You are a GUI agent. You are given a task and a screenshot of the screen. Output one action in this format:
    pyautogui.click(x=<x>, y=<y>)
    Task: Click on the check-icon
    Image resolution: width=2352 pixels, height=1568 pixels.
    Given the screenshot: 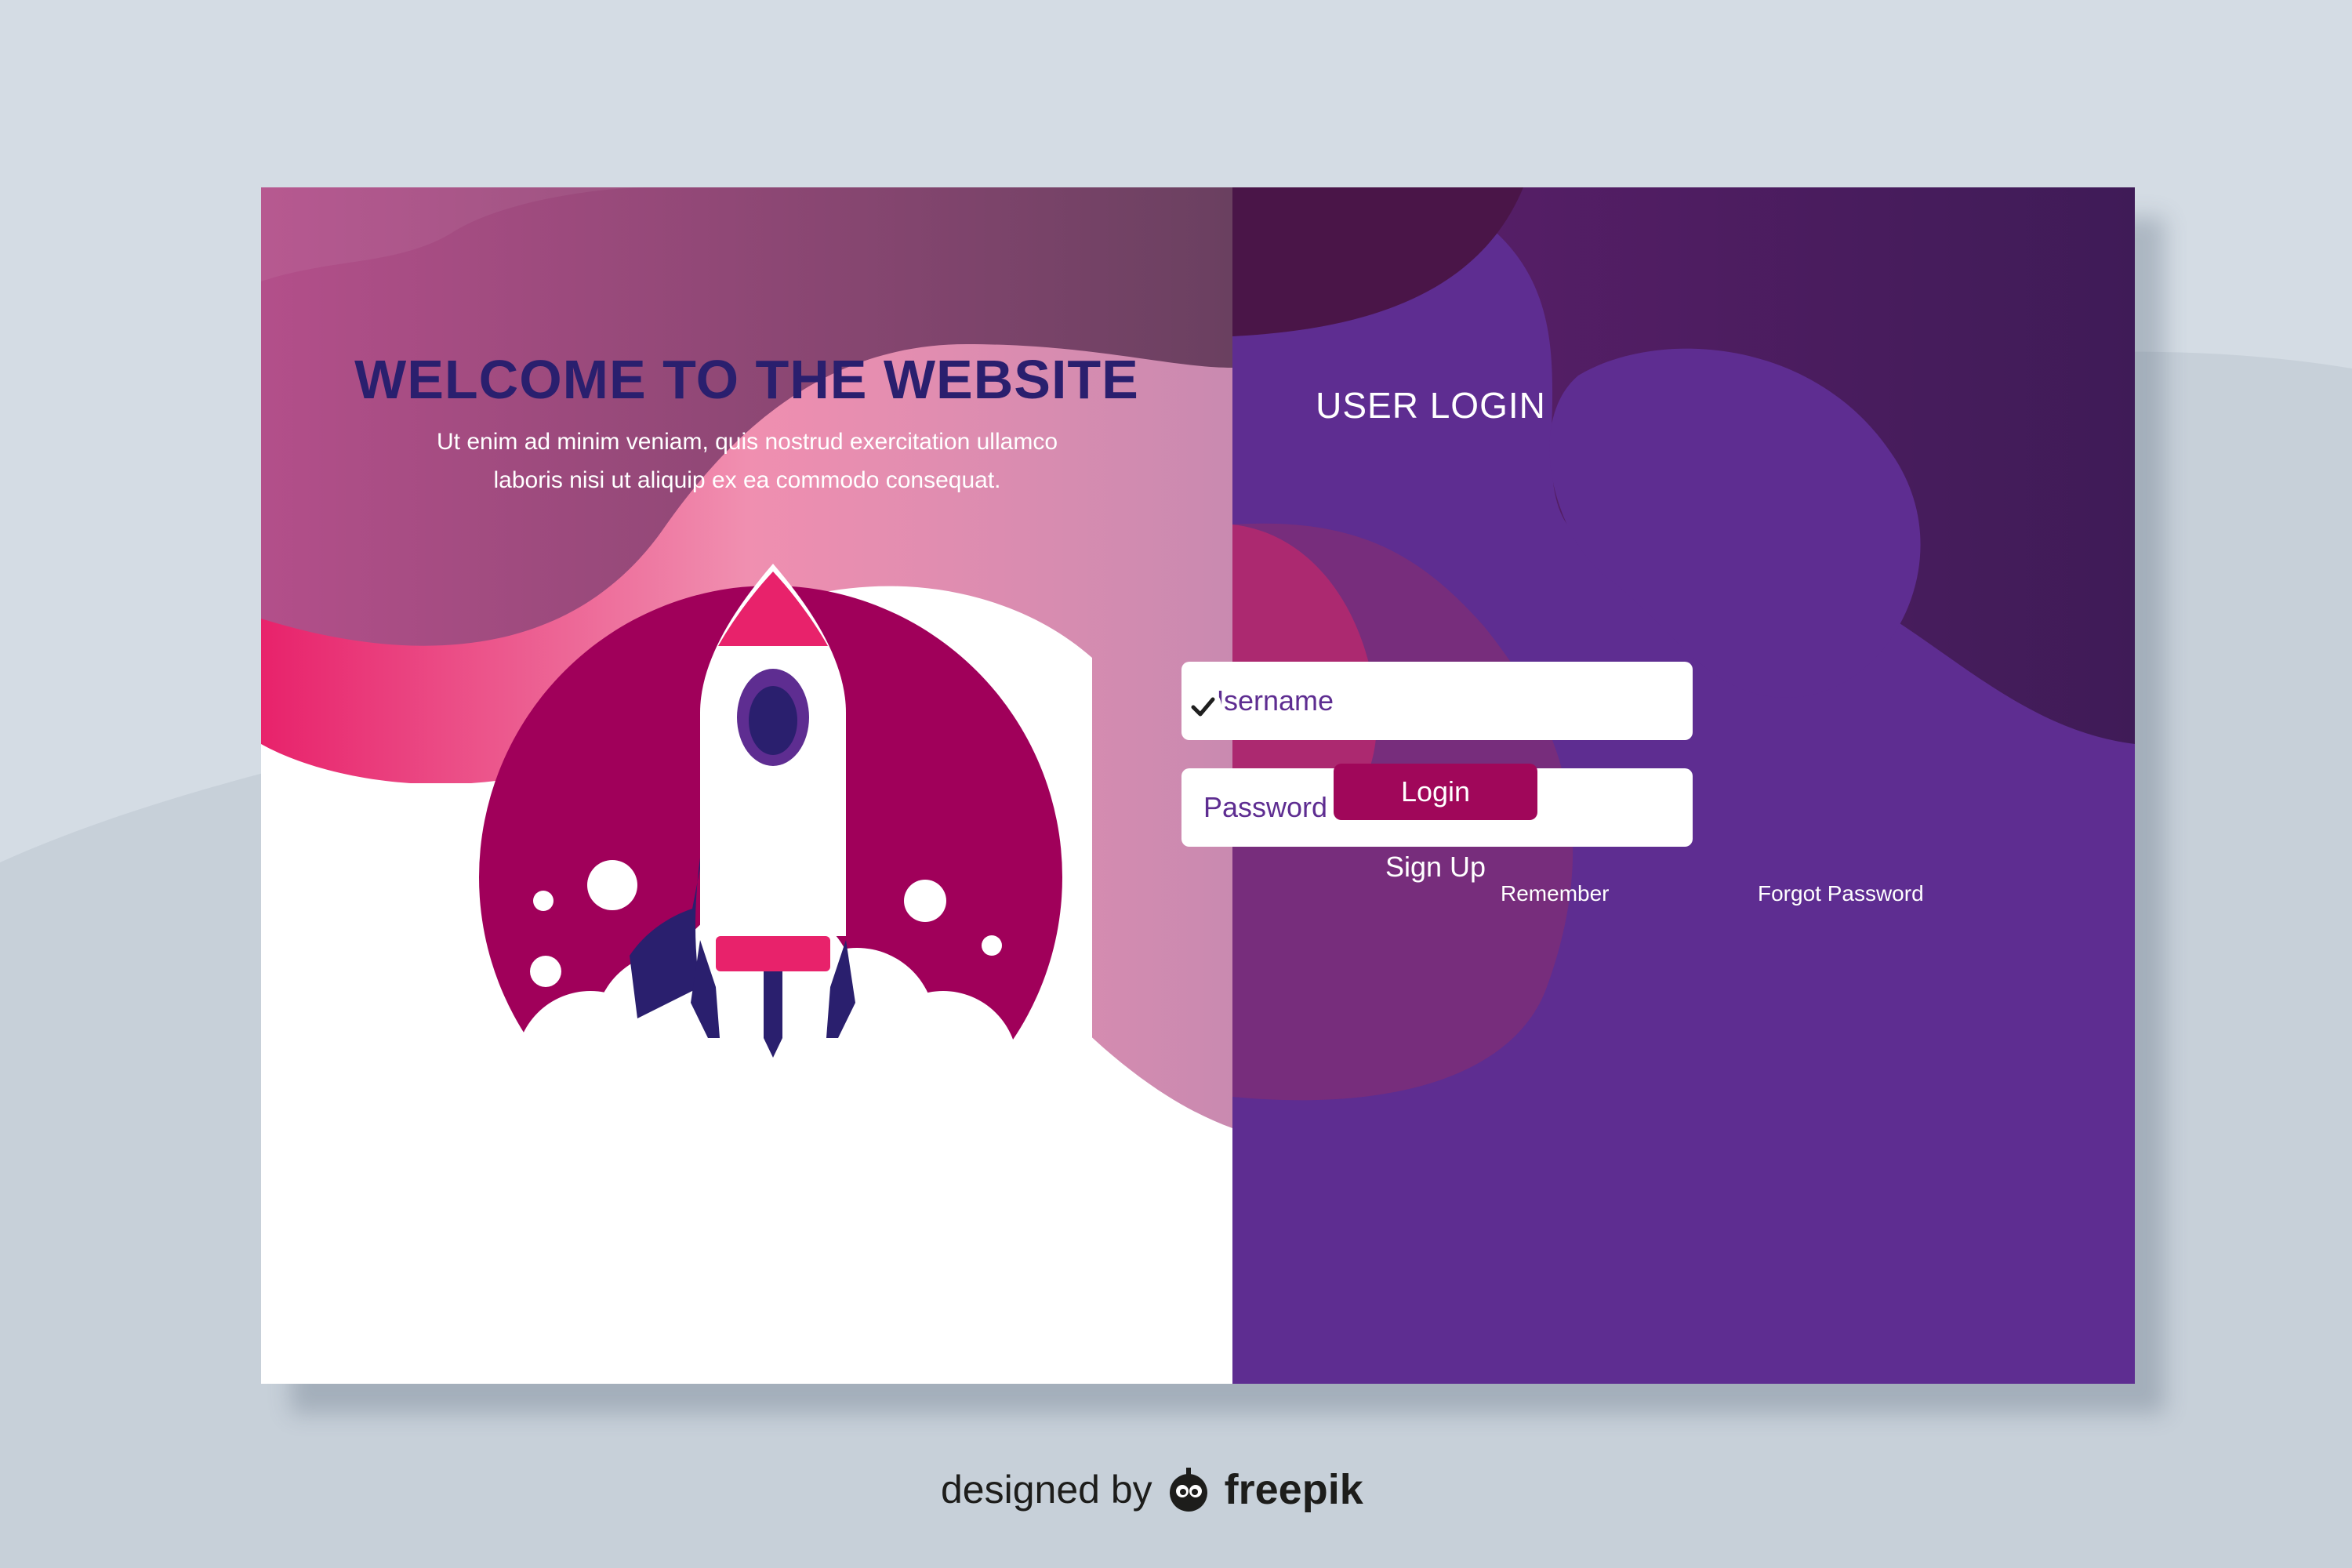 What is the action you would take?
    pyautogui.click(x=1203, y=707)
    